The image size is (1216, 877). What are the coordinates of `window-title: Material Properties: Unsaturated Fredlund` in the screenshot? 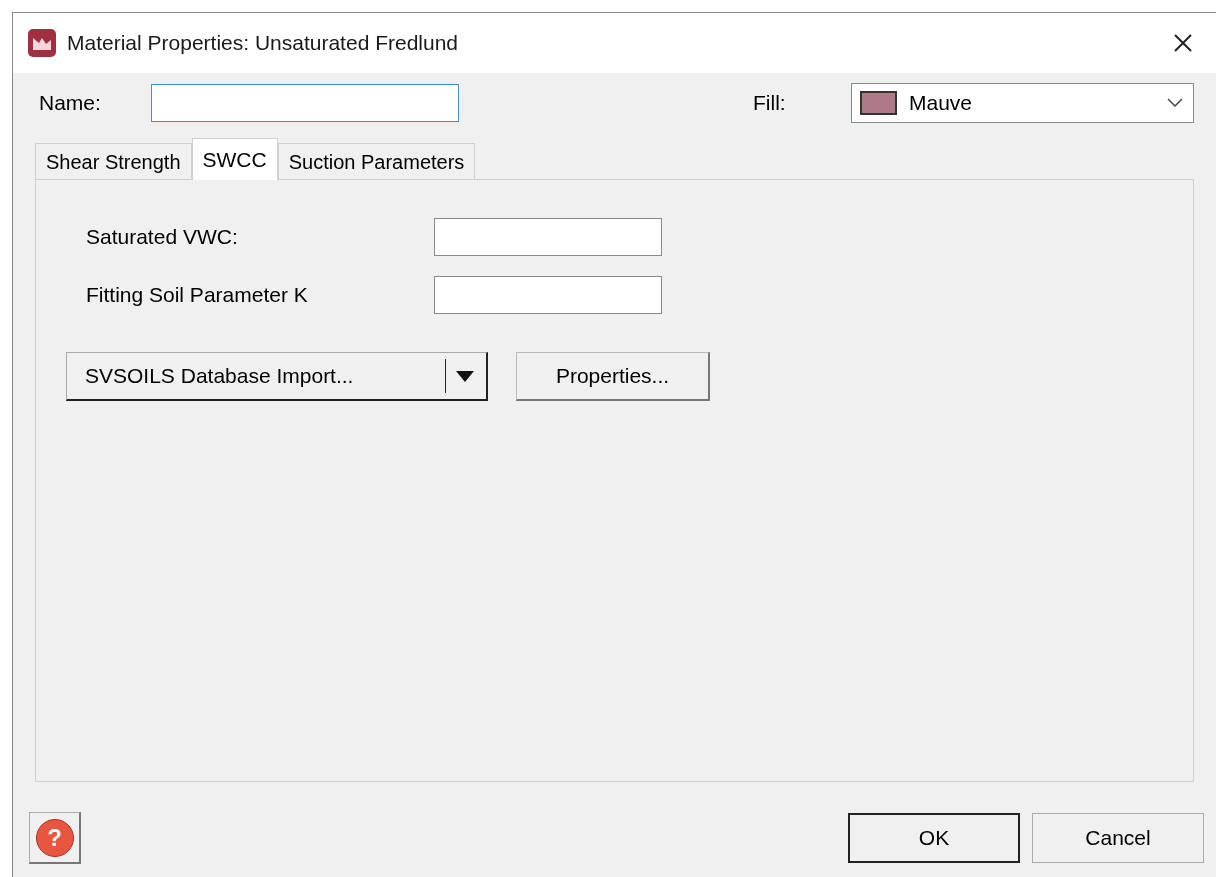 It's located at (263, 43).